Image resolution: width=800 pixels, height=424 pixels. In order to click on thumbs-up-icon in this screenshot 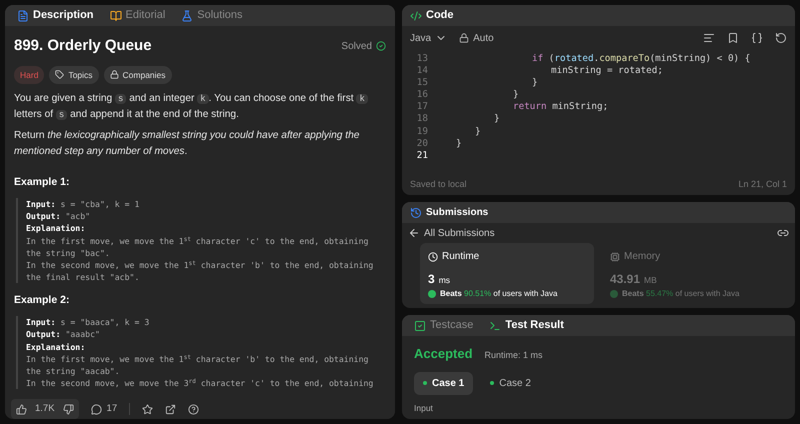, I will do `click(21, 409)`.